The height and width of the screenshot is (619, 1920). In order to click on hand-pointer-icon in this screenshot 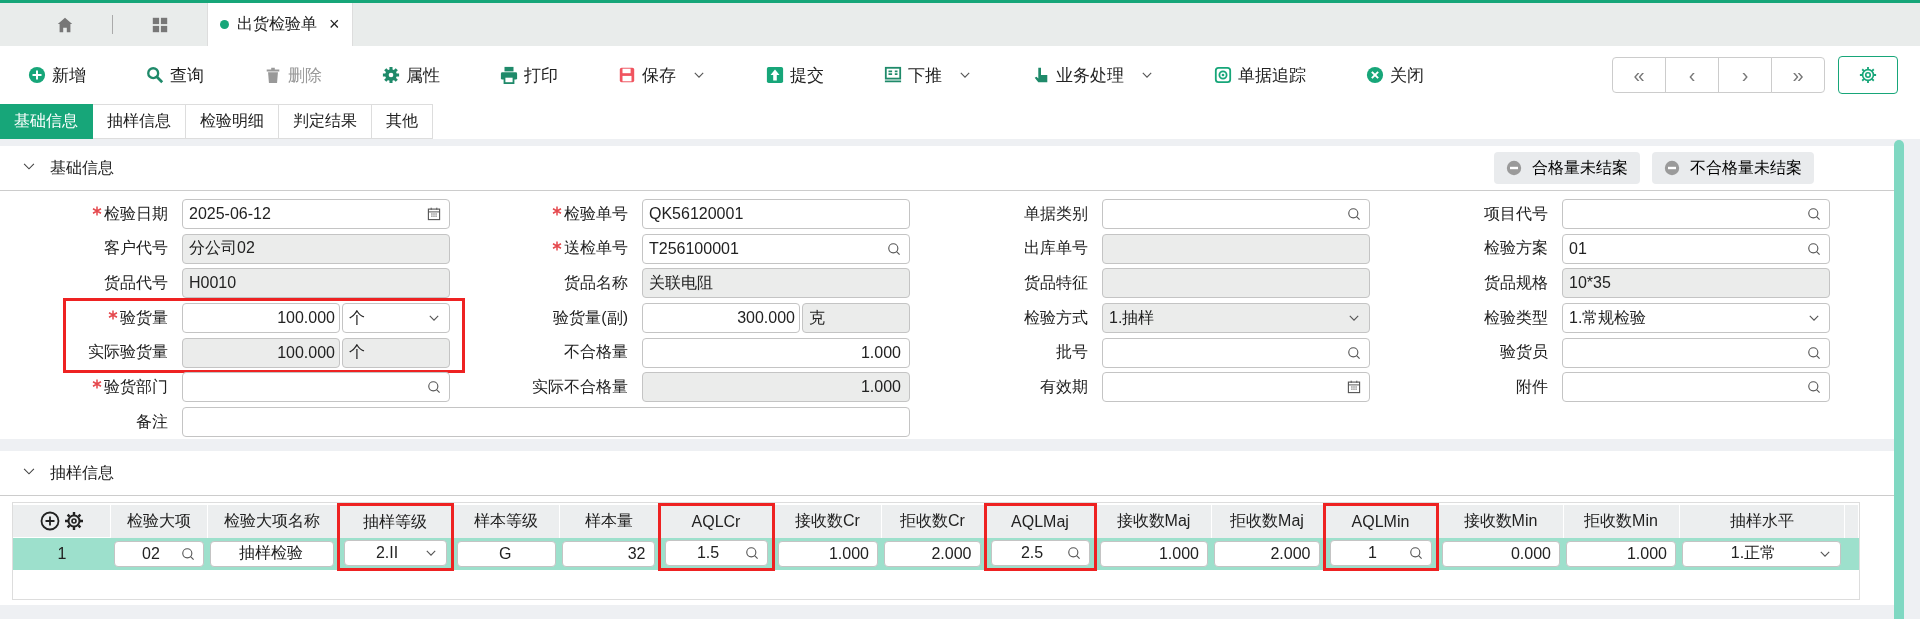, I will do `click(1041, 75)`.